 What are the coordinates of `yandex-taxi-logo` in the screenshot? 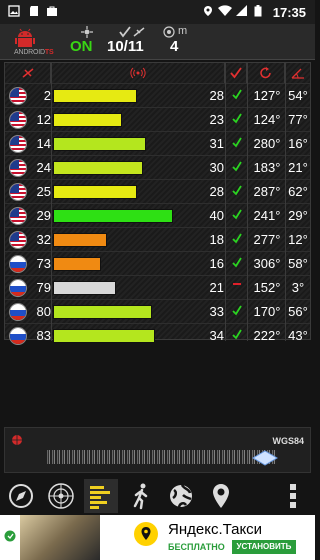 It's located at (146, 534).